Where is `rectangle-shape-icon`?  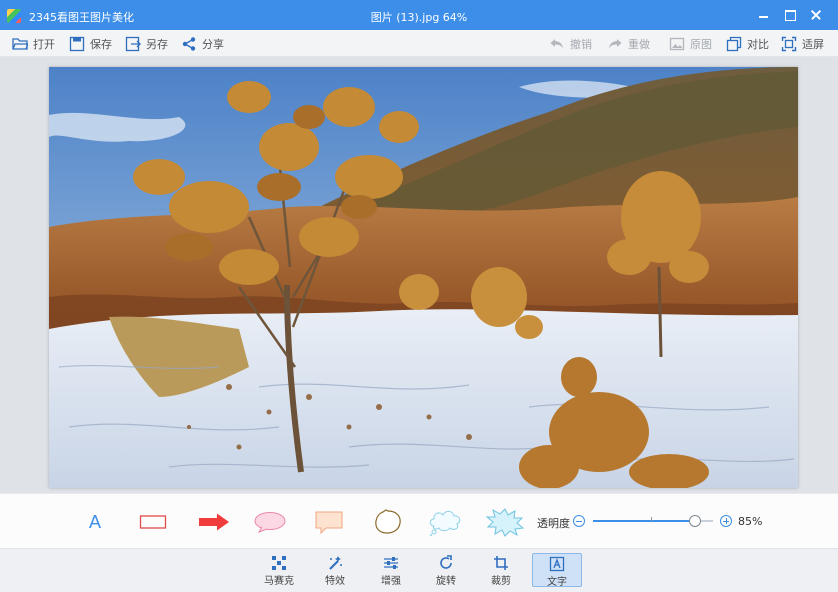 rectangle-shape-icon is located at coordinates (153, 522).